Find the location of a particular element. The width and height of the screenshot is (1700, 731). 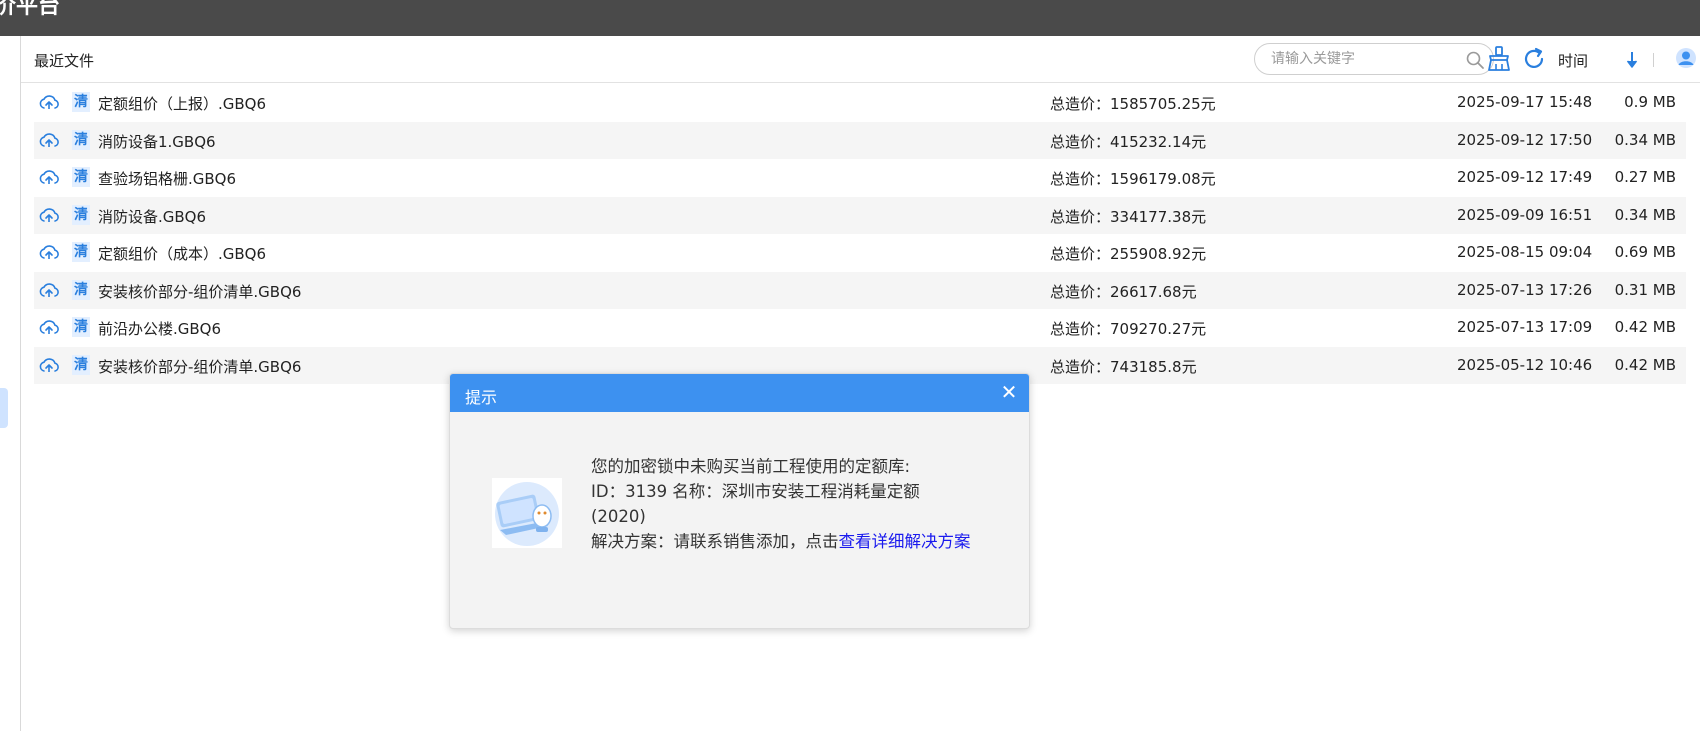

view-solution-link: 查看详细解决方案 is located at coordinates (905, 541).